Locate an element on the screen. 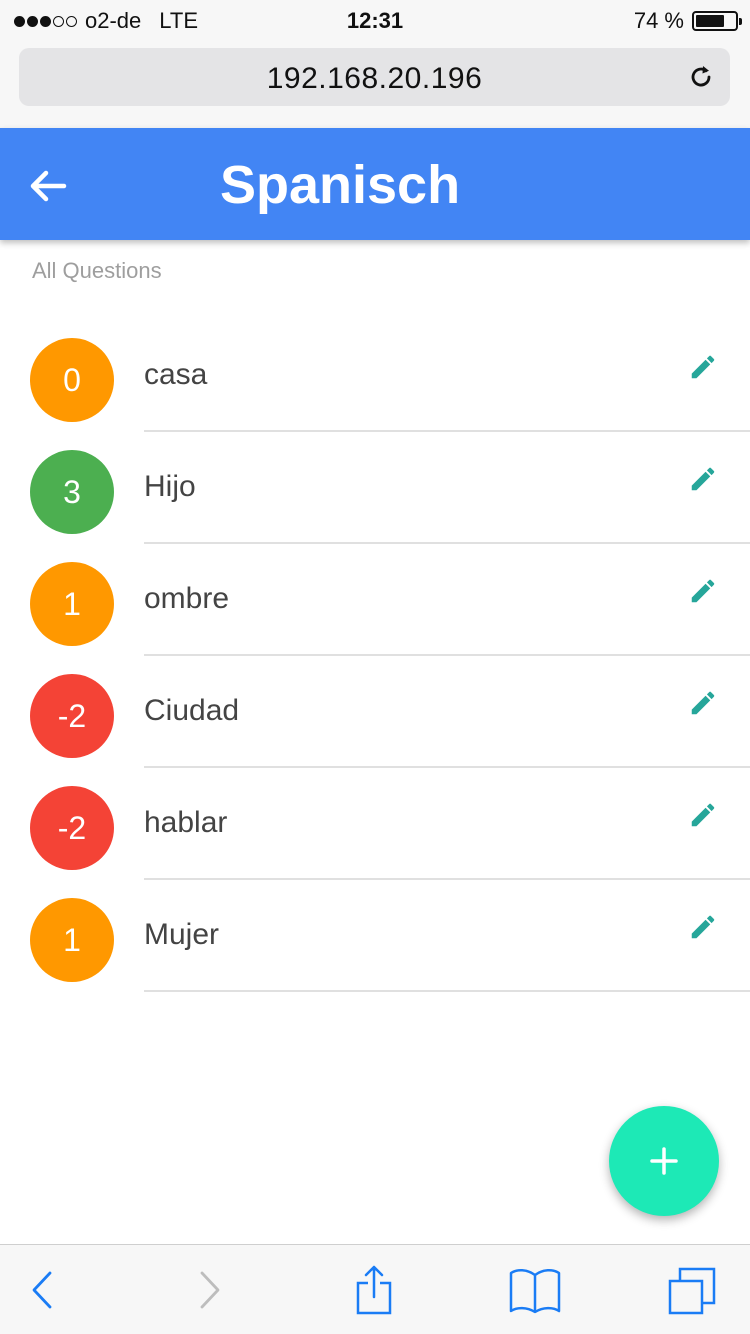 The image size is (750, 1334). question-word: Hijo is located at coordinates (170, 486).